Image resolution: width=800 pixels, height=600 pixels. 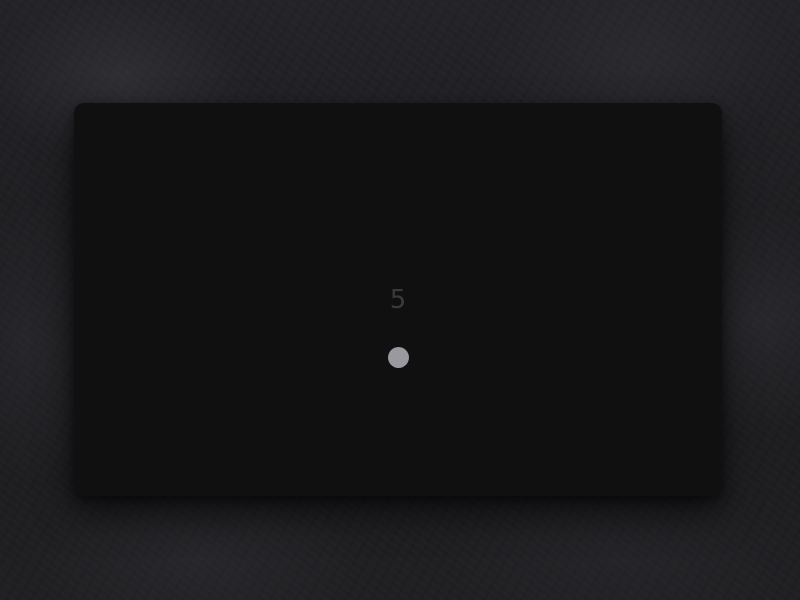 I want to click on circle-button-icon, so click(x=398, y=357).